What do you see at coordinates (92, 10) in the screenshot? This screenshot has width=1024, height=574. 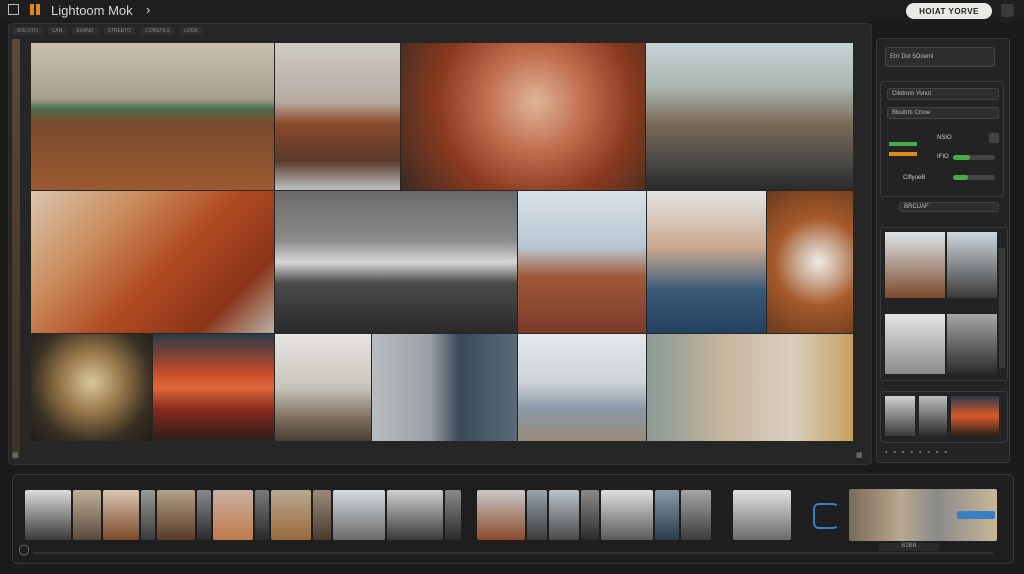 I see `app-title: Lightoom Mok` at bounding box center [92, 10].